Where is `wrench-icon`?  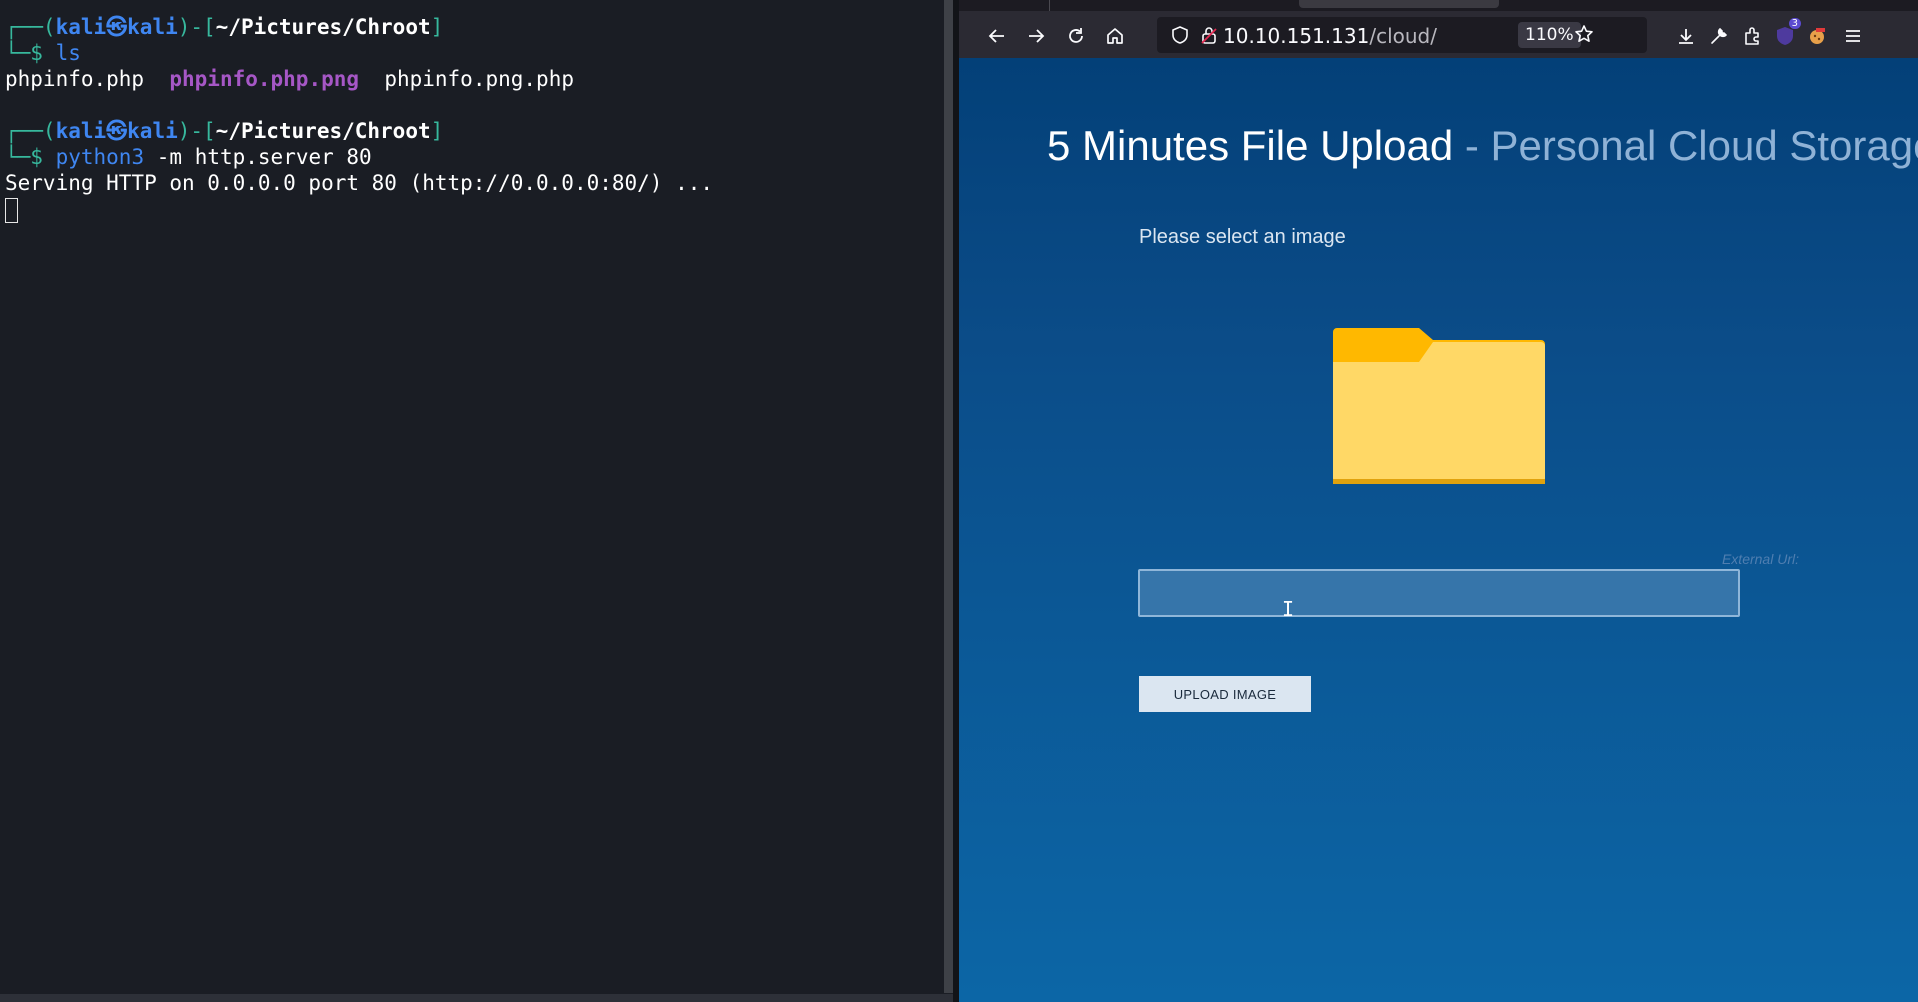 wrench-icon is located at coordinates (1719, 35).